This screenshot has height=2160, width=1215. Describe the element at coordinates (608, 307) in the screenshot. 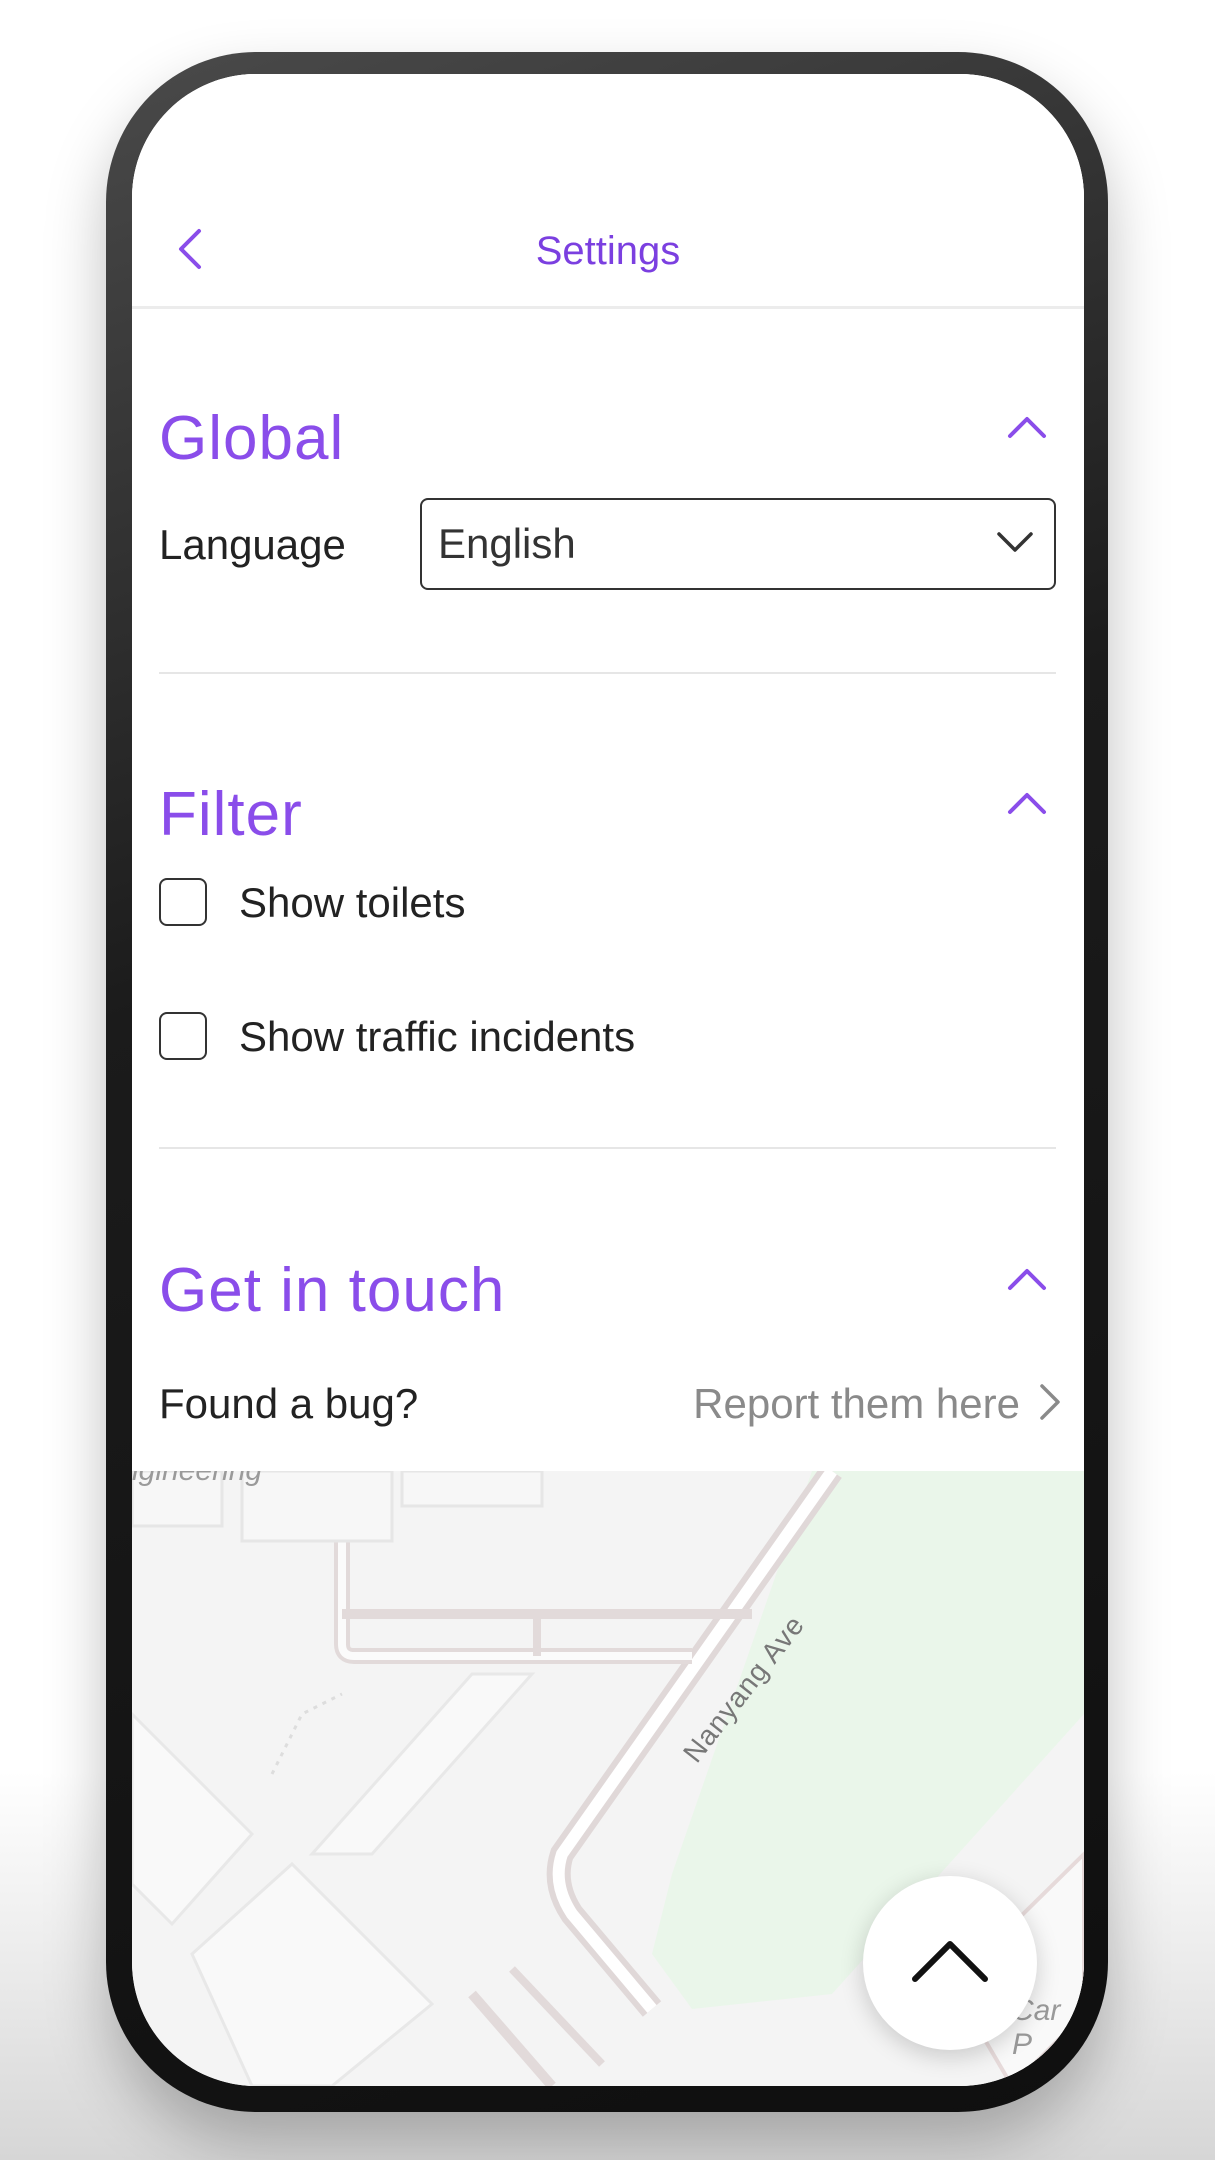

I see `header-divider` at that location.